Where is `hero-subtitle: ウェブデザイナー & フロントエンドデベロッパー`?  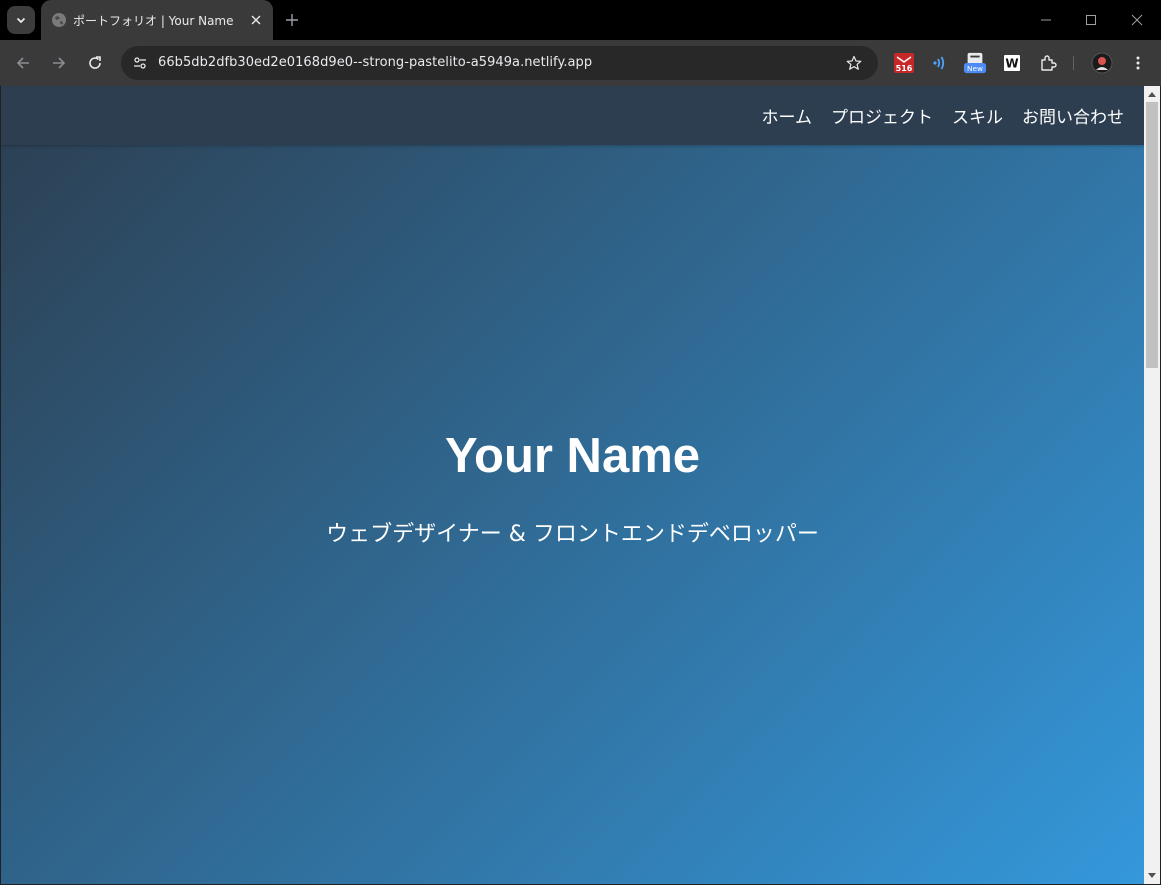 hero-subtitle: ウェブデザイナー & フロントエンドデベロッパー is located at coordinates (572, 534).